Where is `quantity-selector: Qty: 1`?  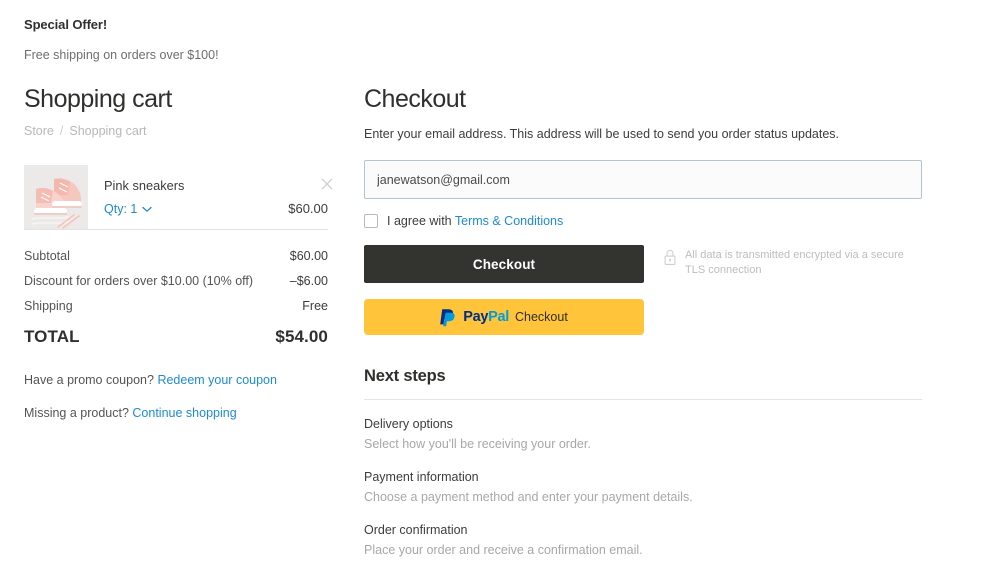
quantity-selector: Qty: 1 is located at coordinates (128, 209).